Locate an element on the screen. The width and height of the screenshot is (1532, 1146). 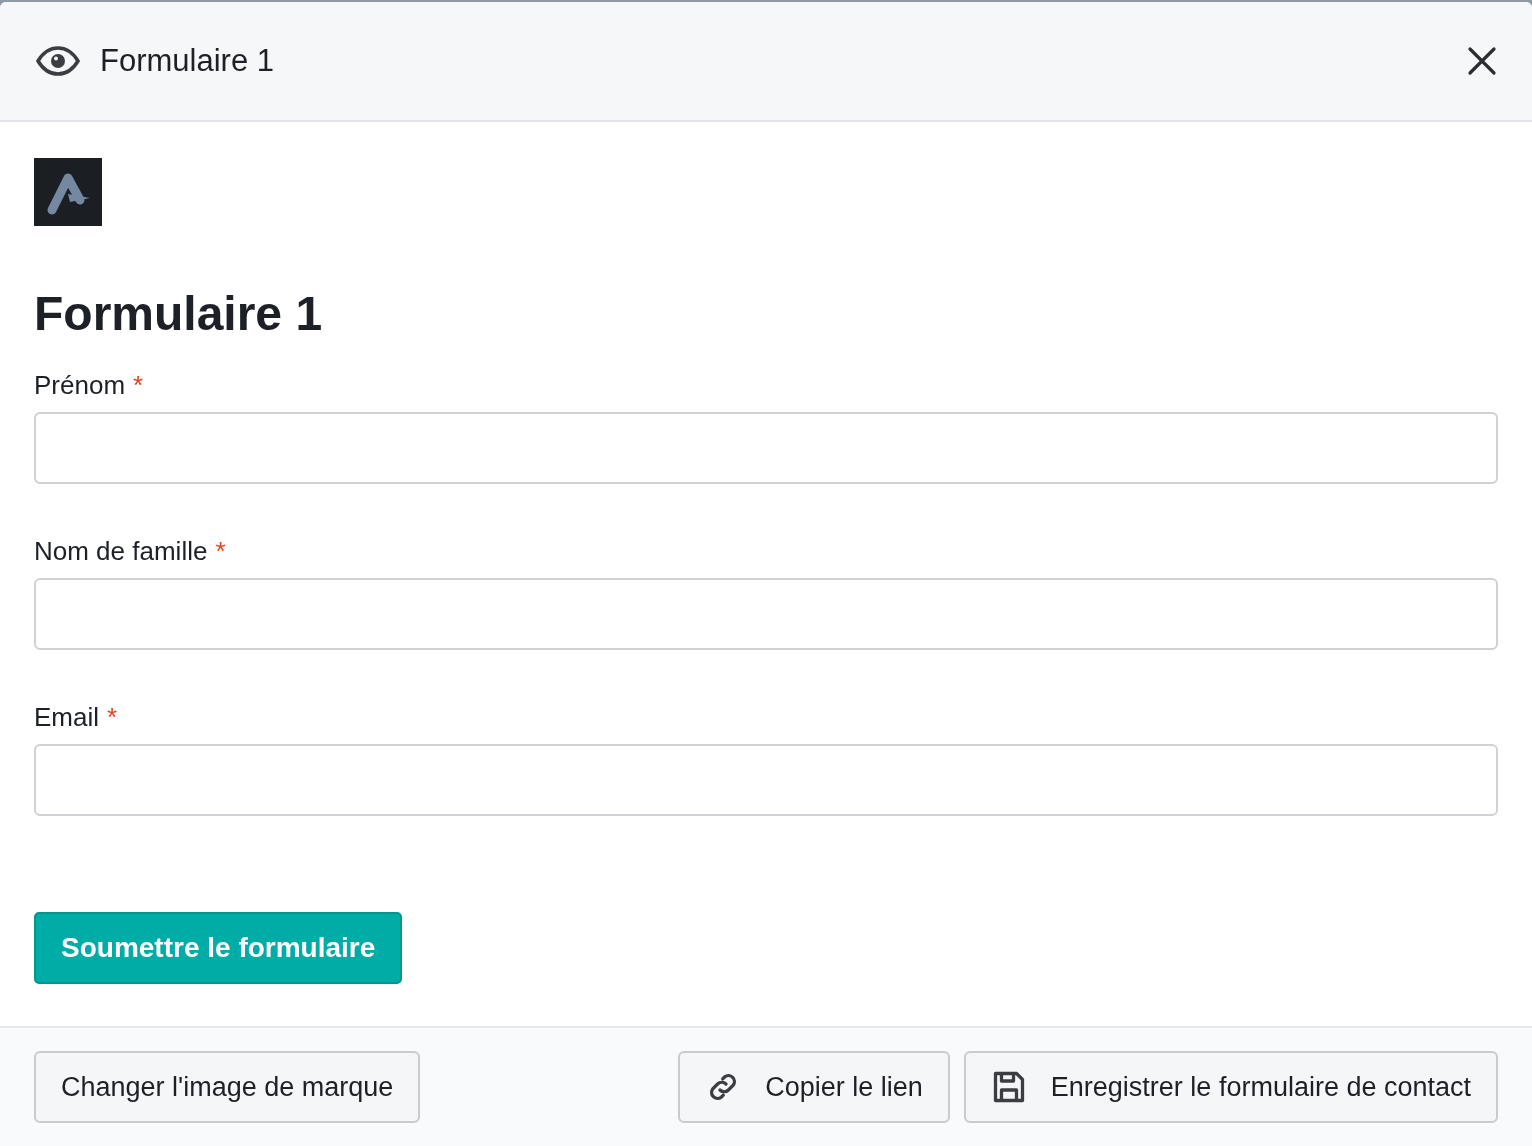
eye-icon is located at coordinates (58, 61).